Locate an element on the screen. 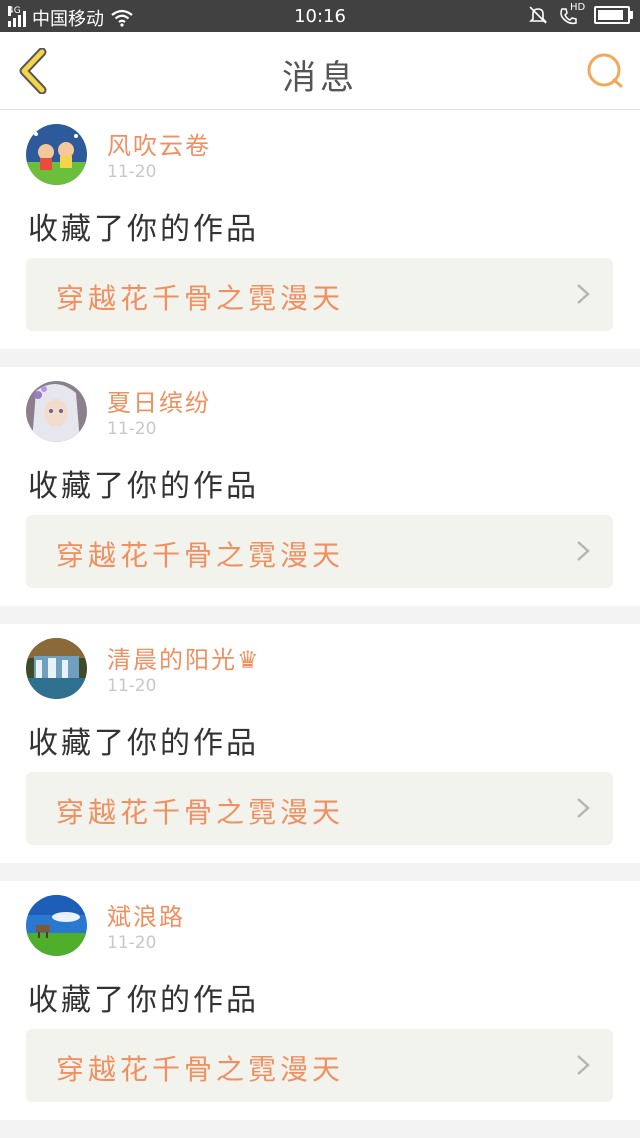 The width and height of the screenshot is (640, 1138). username: 清晨的阳光♛ is located at coordinates (184, 657).